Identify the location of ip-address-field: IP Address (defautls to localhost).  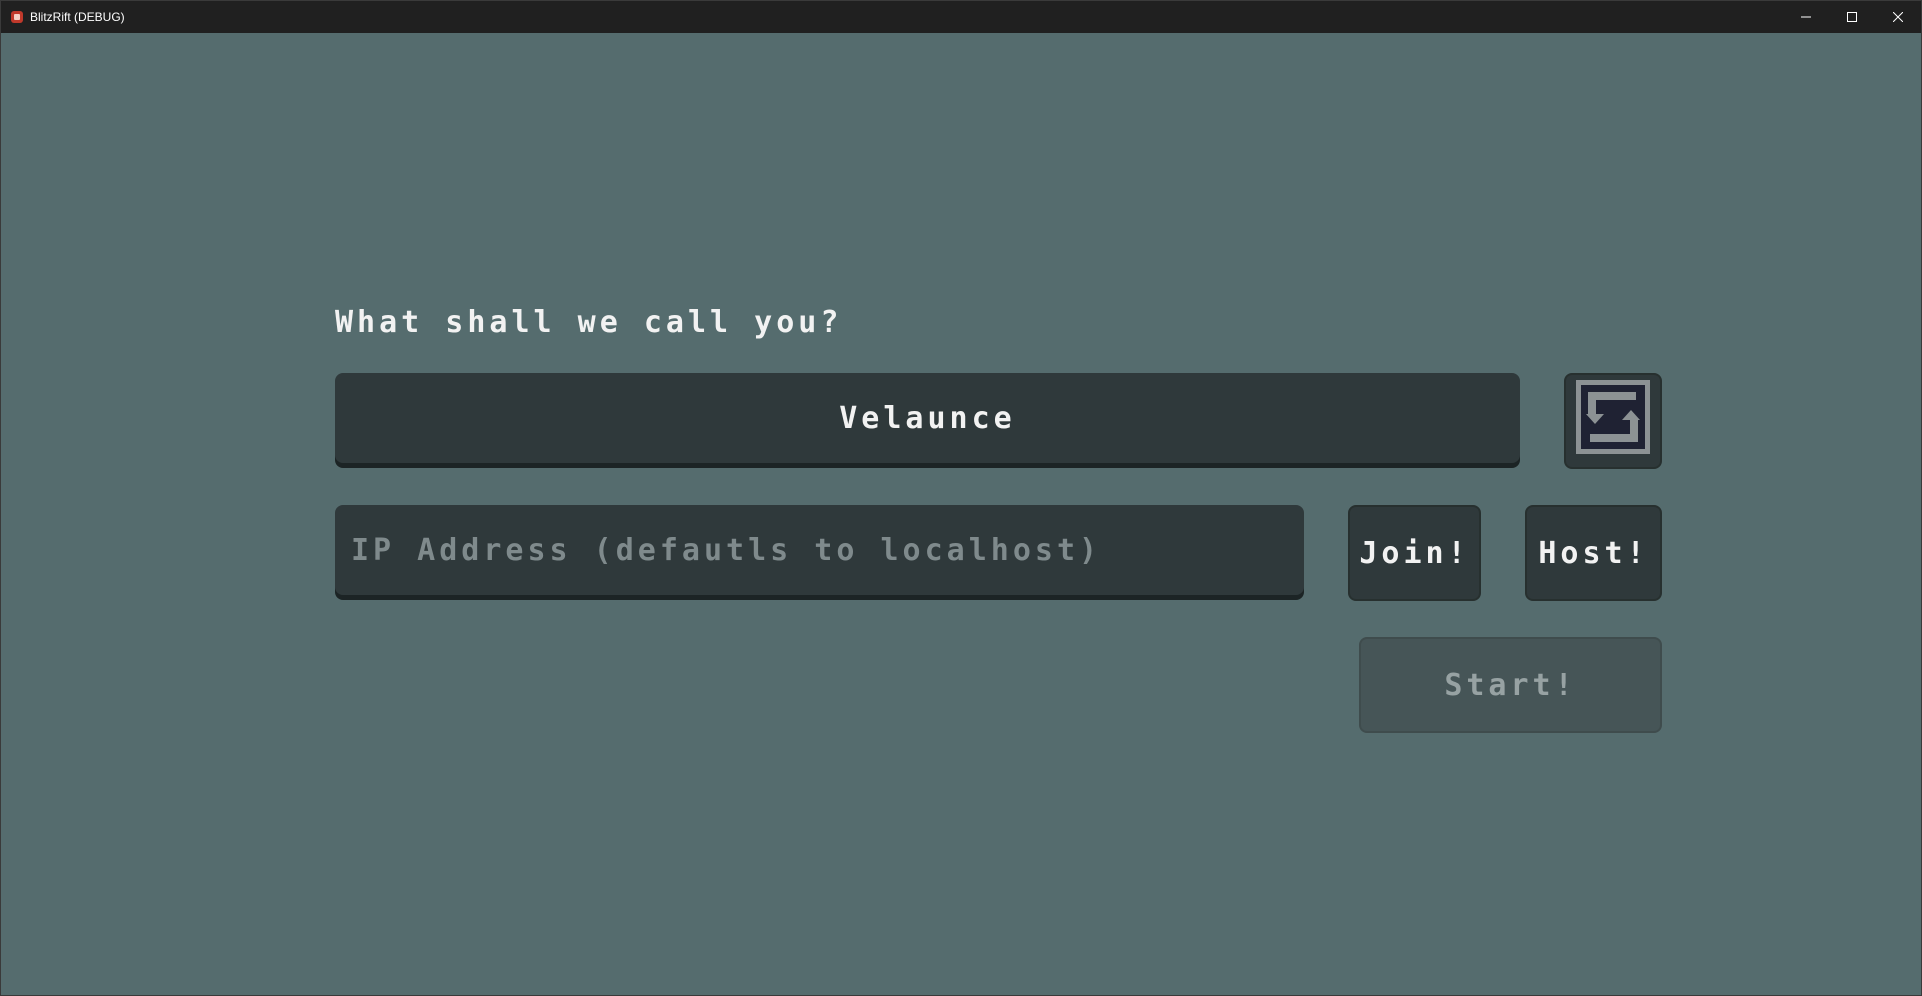
(819, 550).